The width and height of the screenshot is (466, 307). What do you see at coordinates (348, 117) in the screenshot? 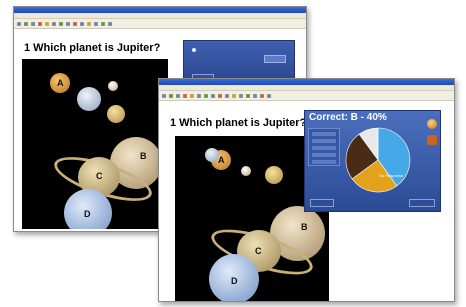
I see `results-title: Correct: B - 40%` at bounding box center [348, 117].